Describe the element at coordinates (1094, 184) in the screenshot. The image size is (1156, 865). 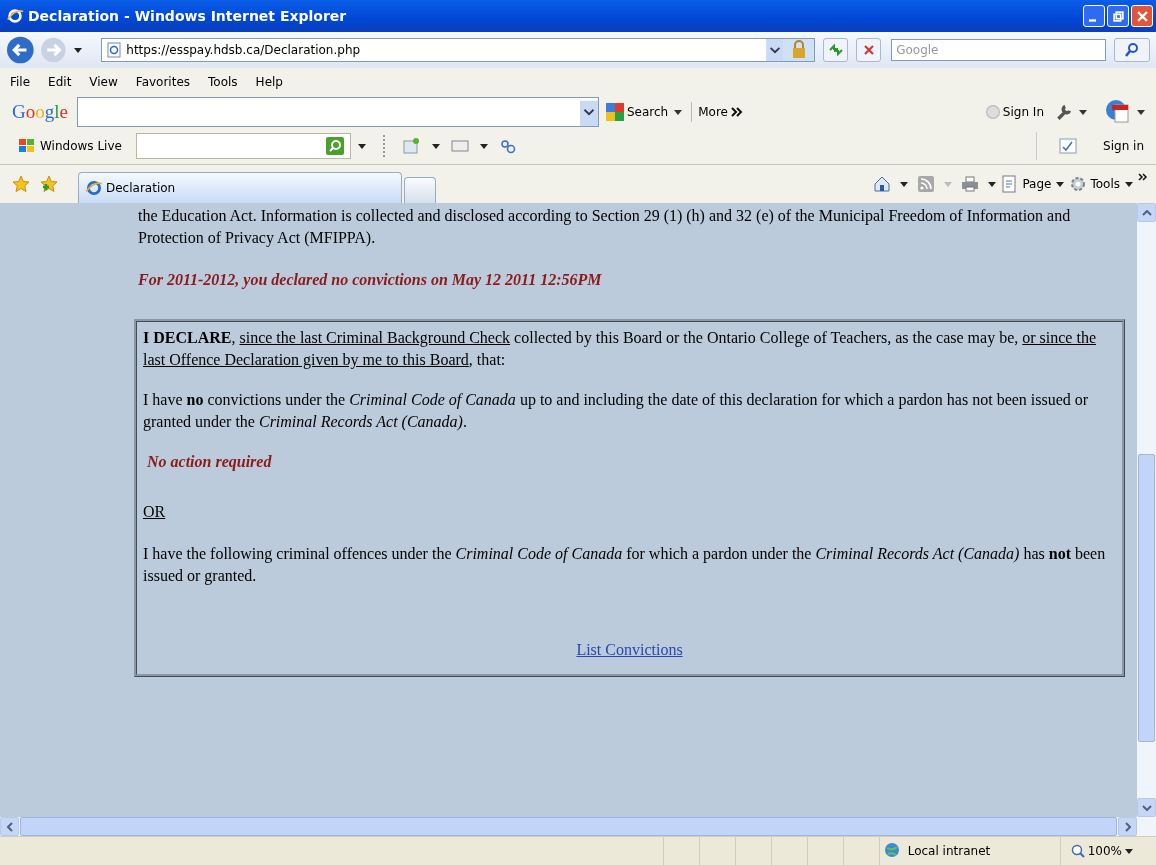
I see `tools-menu-button: Tools` at that location.